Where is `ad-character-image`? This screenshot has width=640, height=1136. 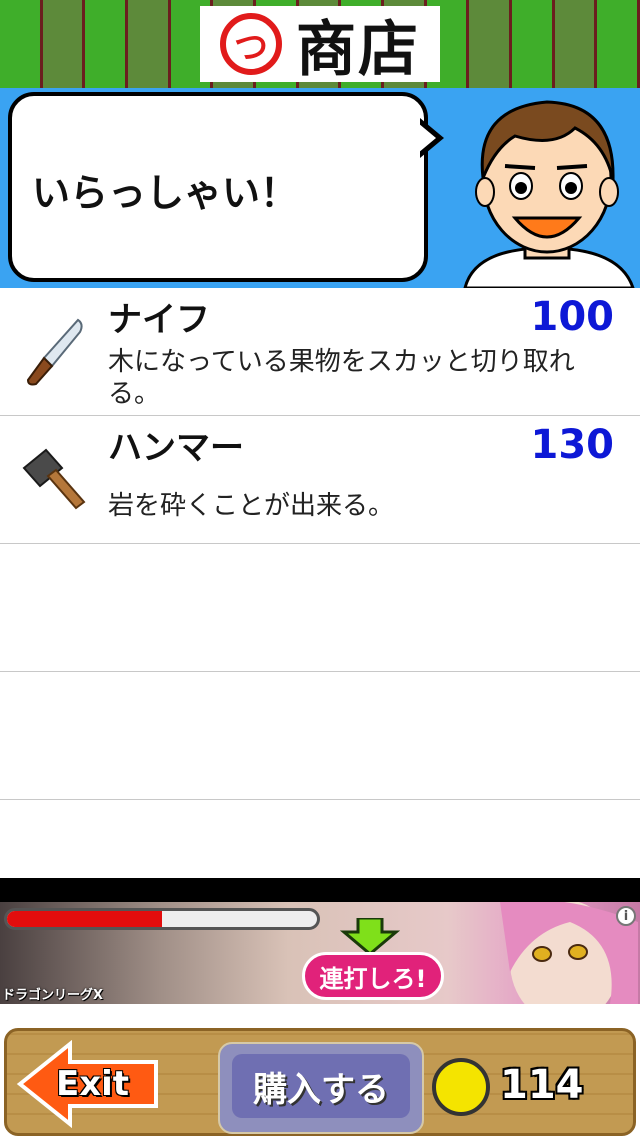
ad-character-image is located at coordinates (555, 961).